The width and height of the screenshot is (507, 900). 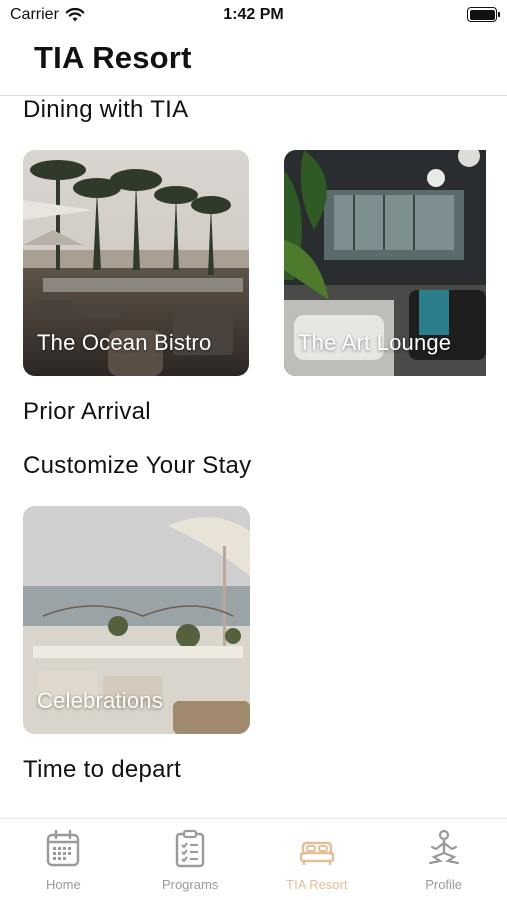 I want to click on tab-bar: Home Programs TIA Resort Profile, so click(x=253, y=859).